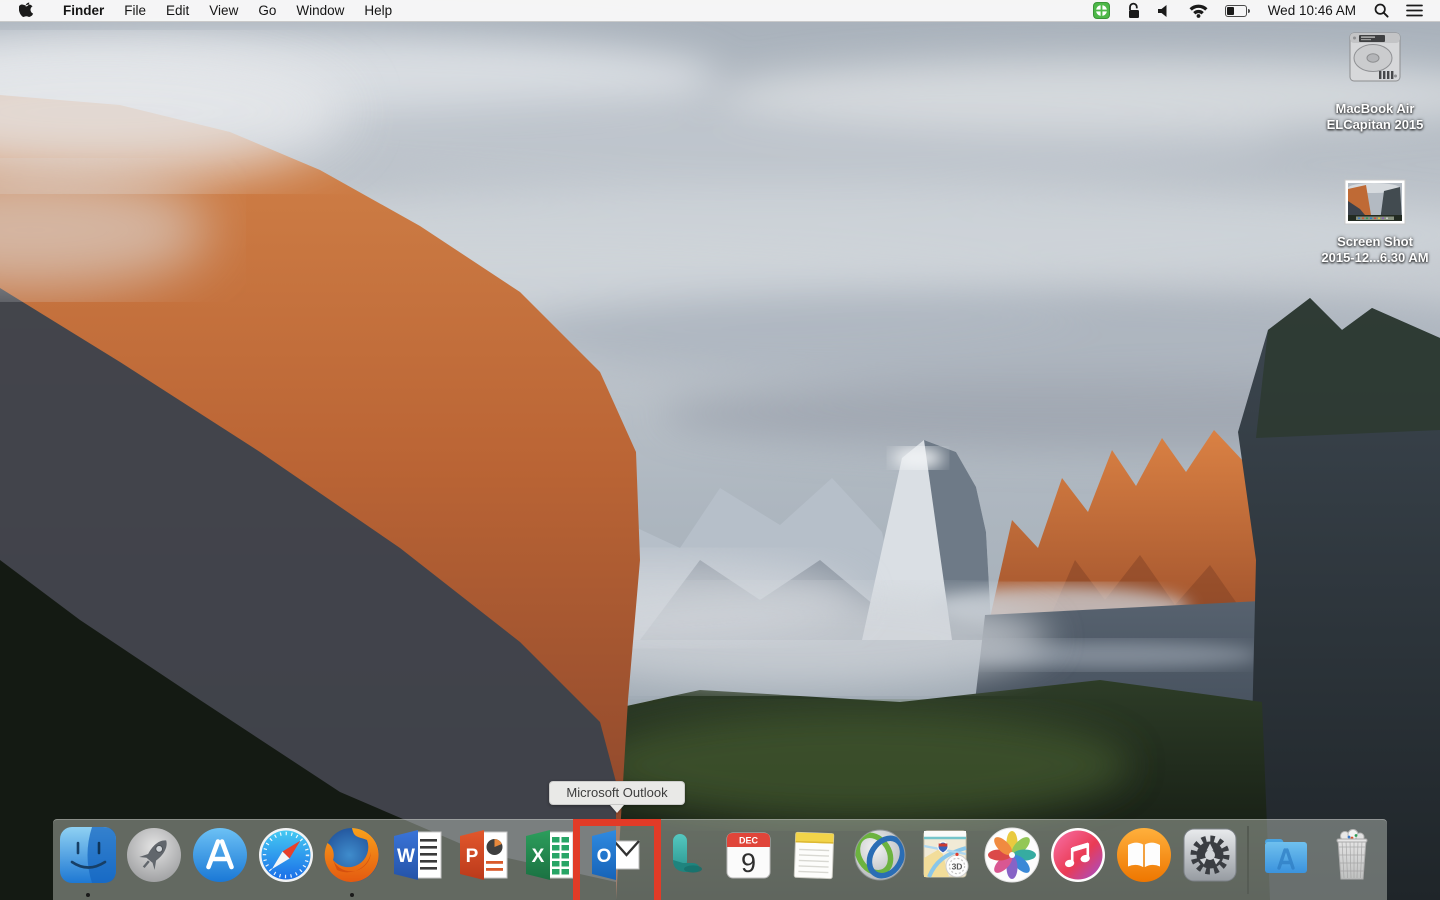 The width and height of the screenshot is (1440, 900). I want to click on word-letter: W, so click(406, 856).